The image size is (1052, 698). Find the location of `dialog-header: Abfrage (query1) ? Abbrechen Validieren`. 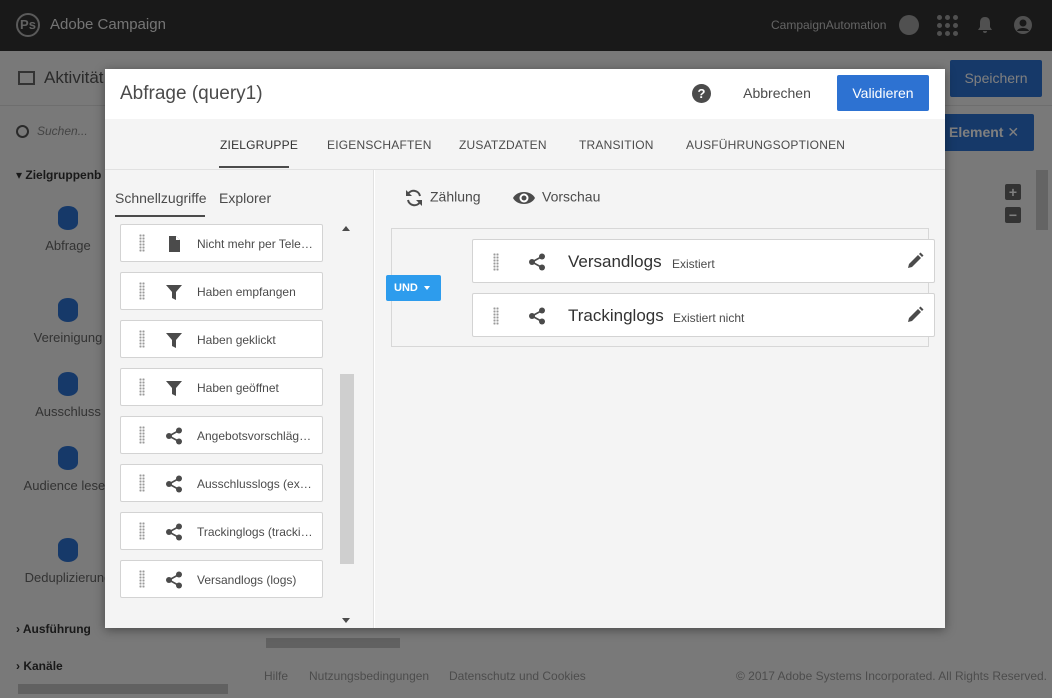

dialog-header: Abfrage (query1) ? Abbrechen Validieren is located at coordinates (525, 94).